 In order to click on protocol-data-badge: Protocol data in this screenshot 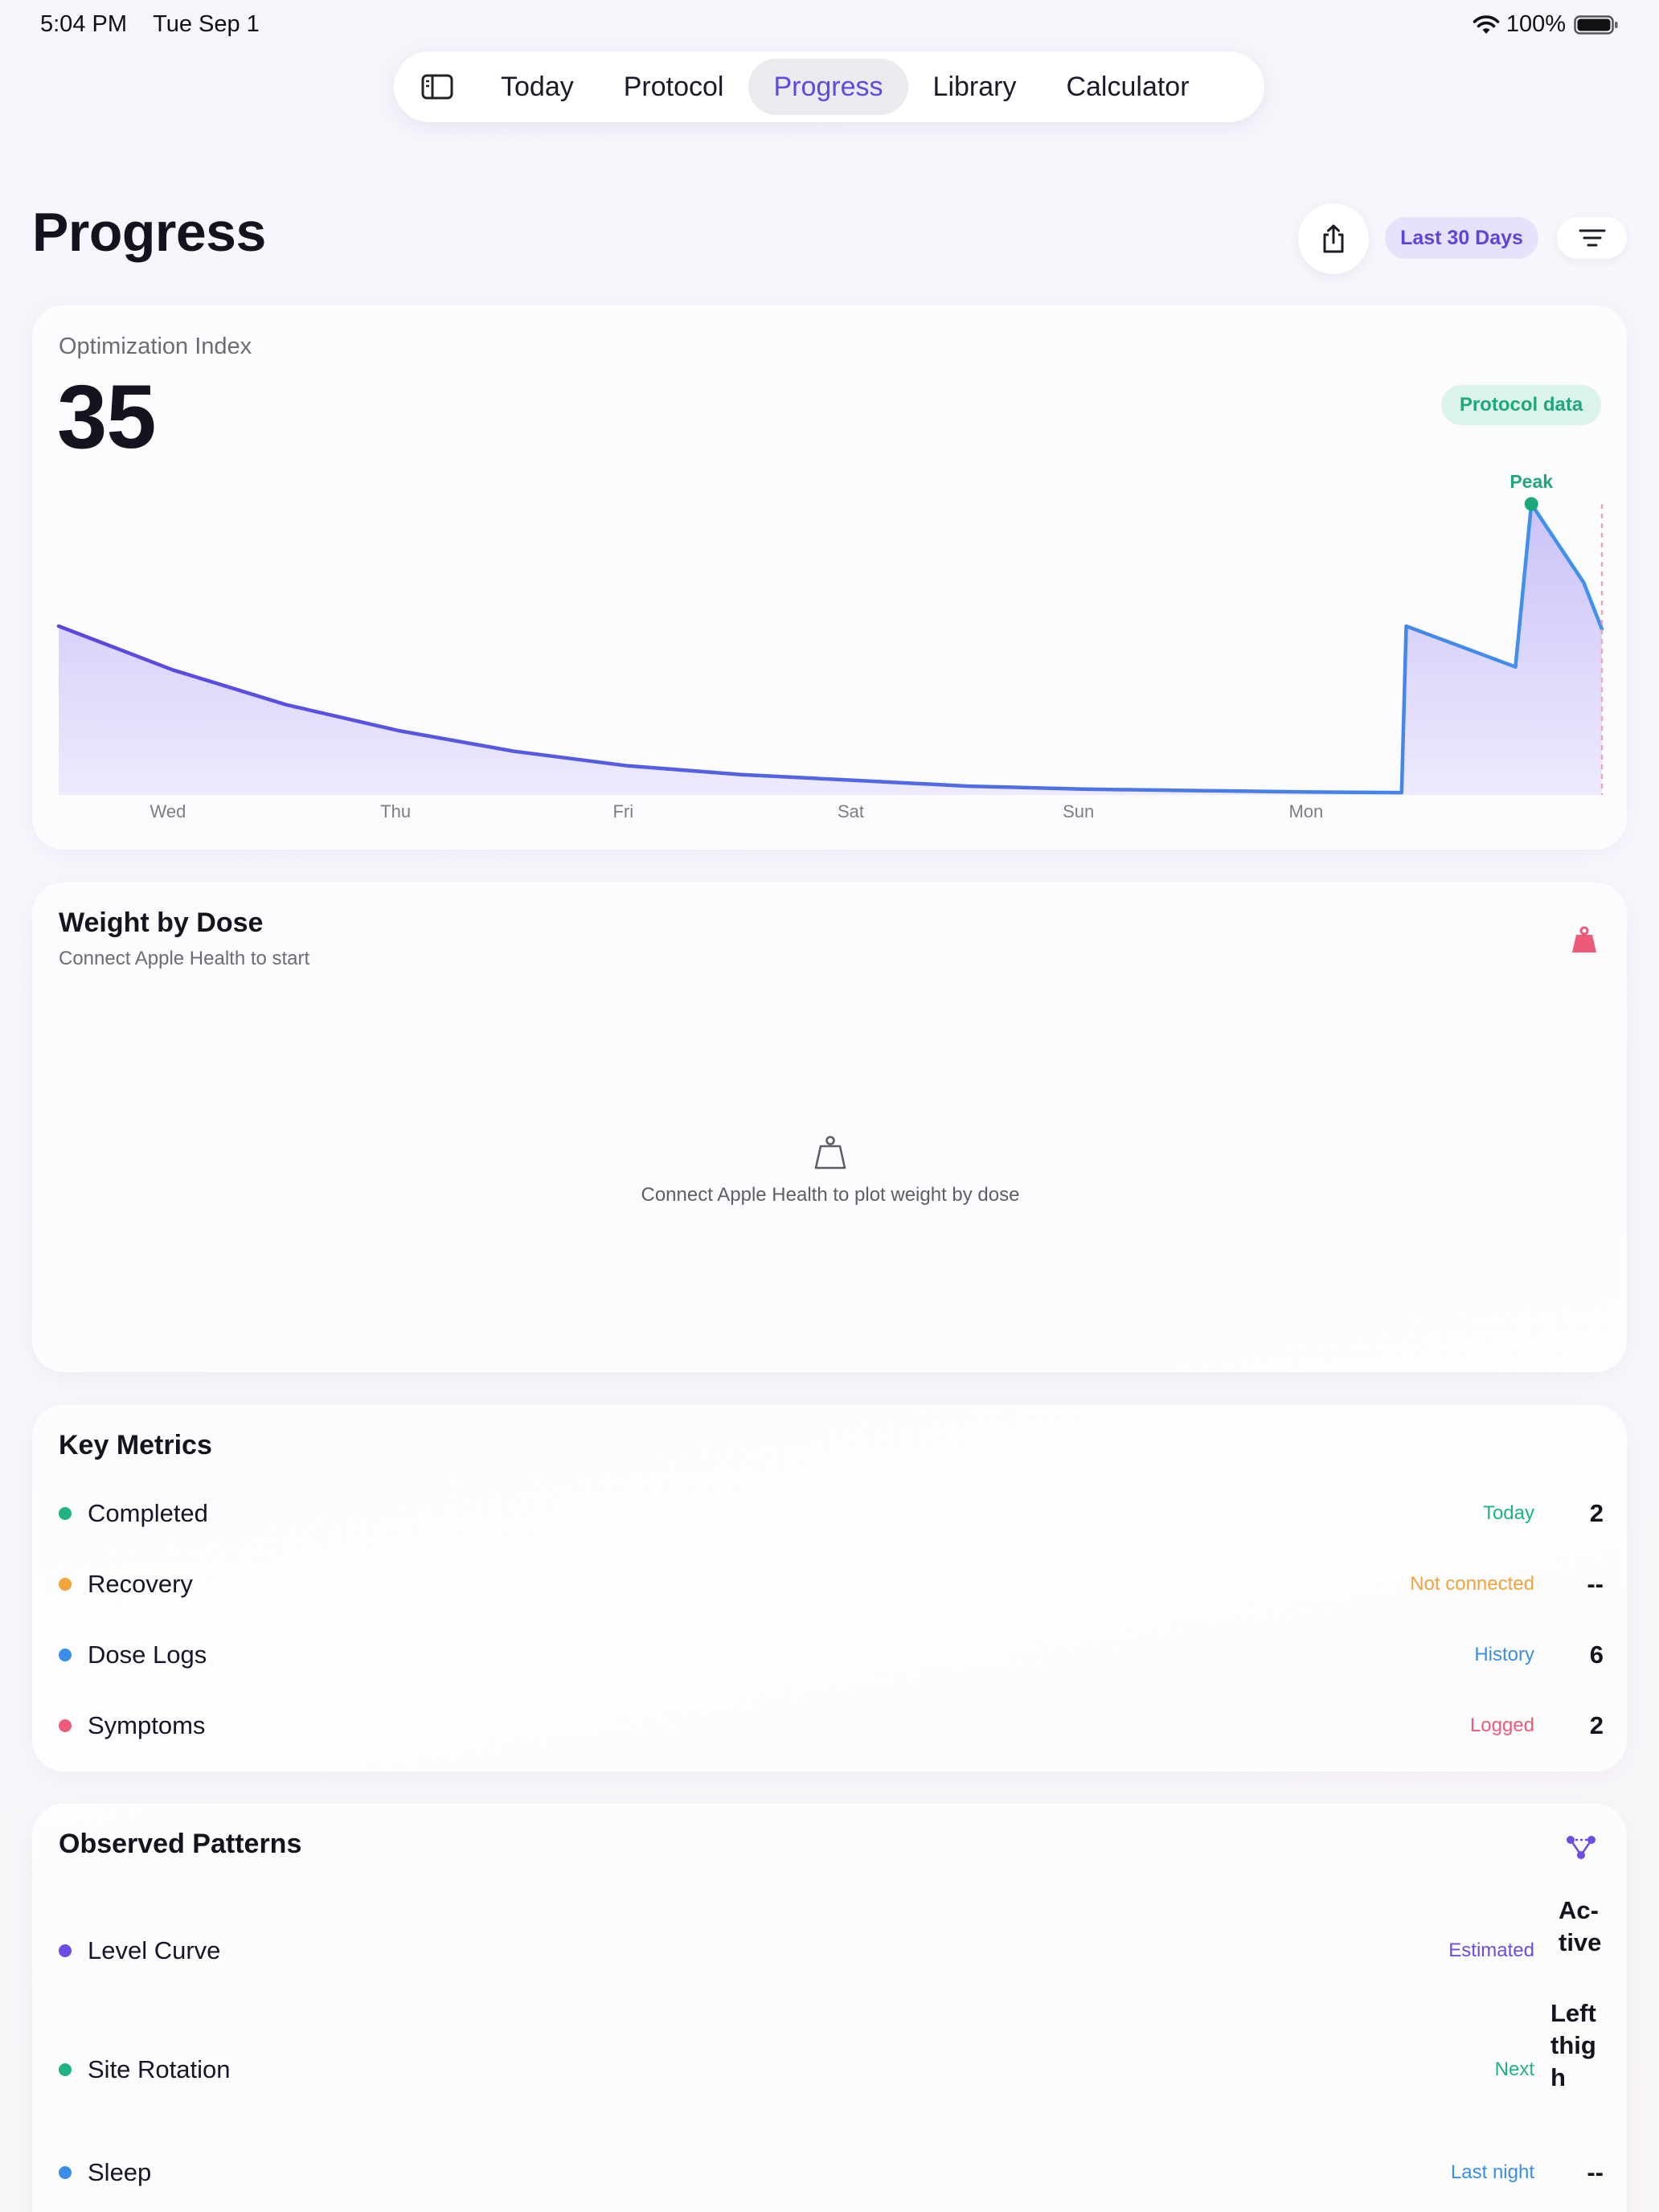, I will do `click(1521, 405)`.